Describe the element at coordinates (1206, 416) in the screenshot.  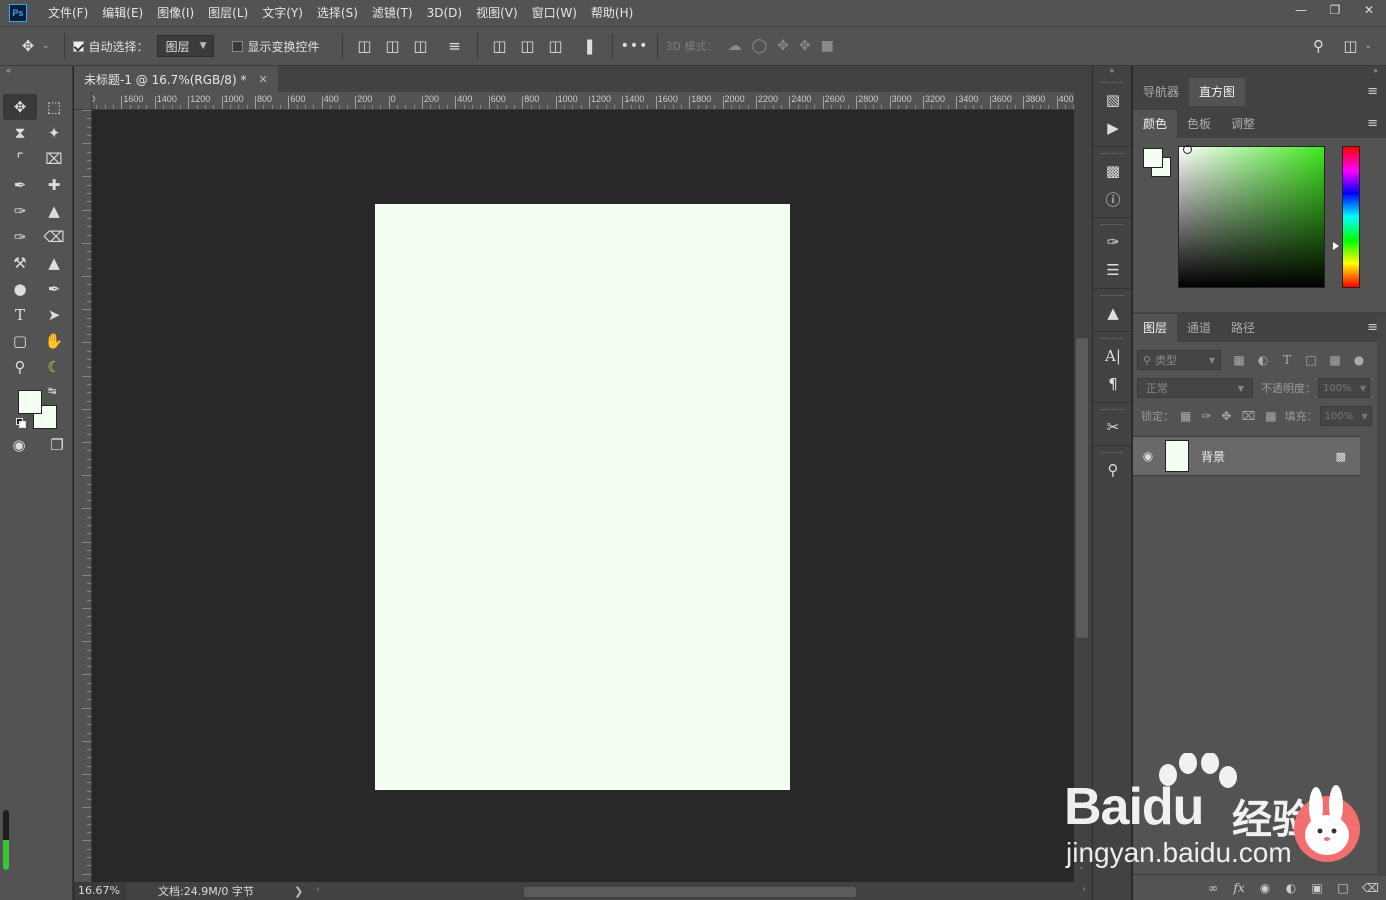
I see `lock-image-icon: ✑` at that location.